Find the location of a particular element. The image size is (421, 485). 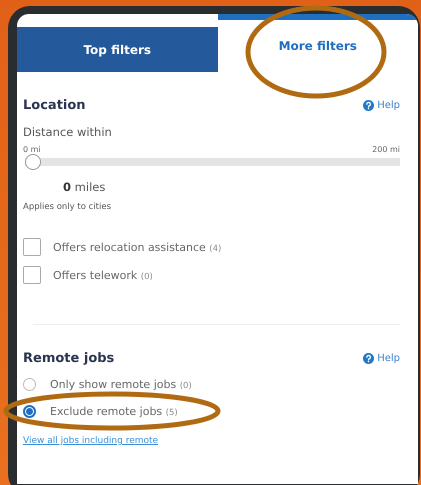

distance-label: Distance within is located at coordinates (68, 132).